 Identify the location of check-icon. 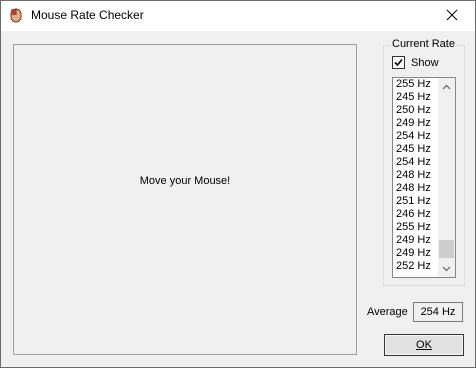
(398, 62).